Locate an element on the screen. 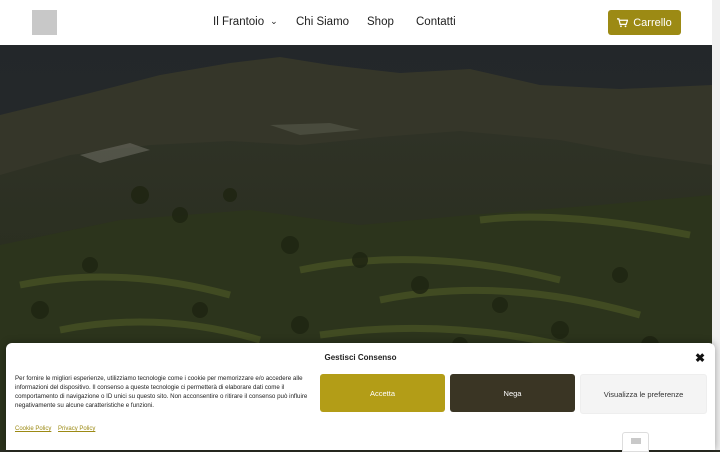 This screenshot has height=452, width=720. nav-item-il-frantoio: Il Frantoio ⌄ is located at coordinates (245, 22).